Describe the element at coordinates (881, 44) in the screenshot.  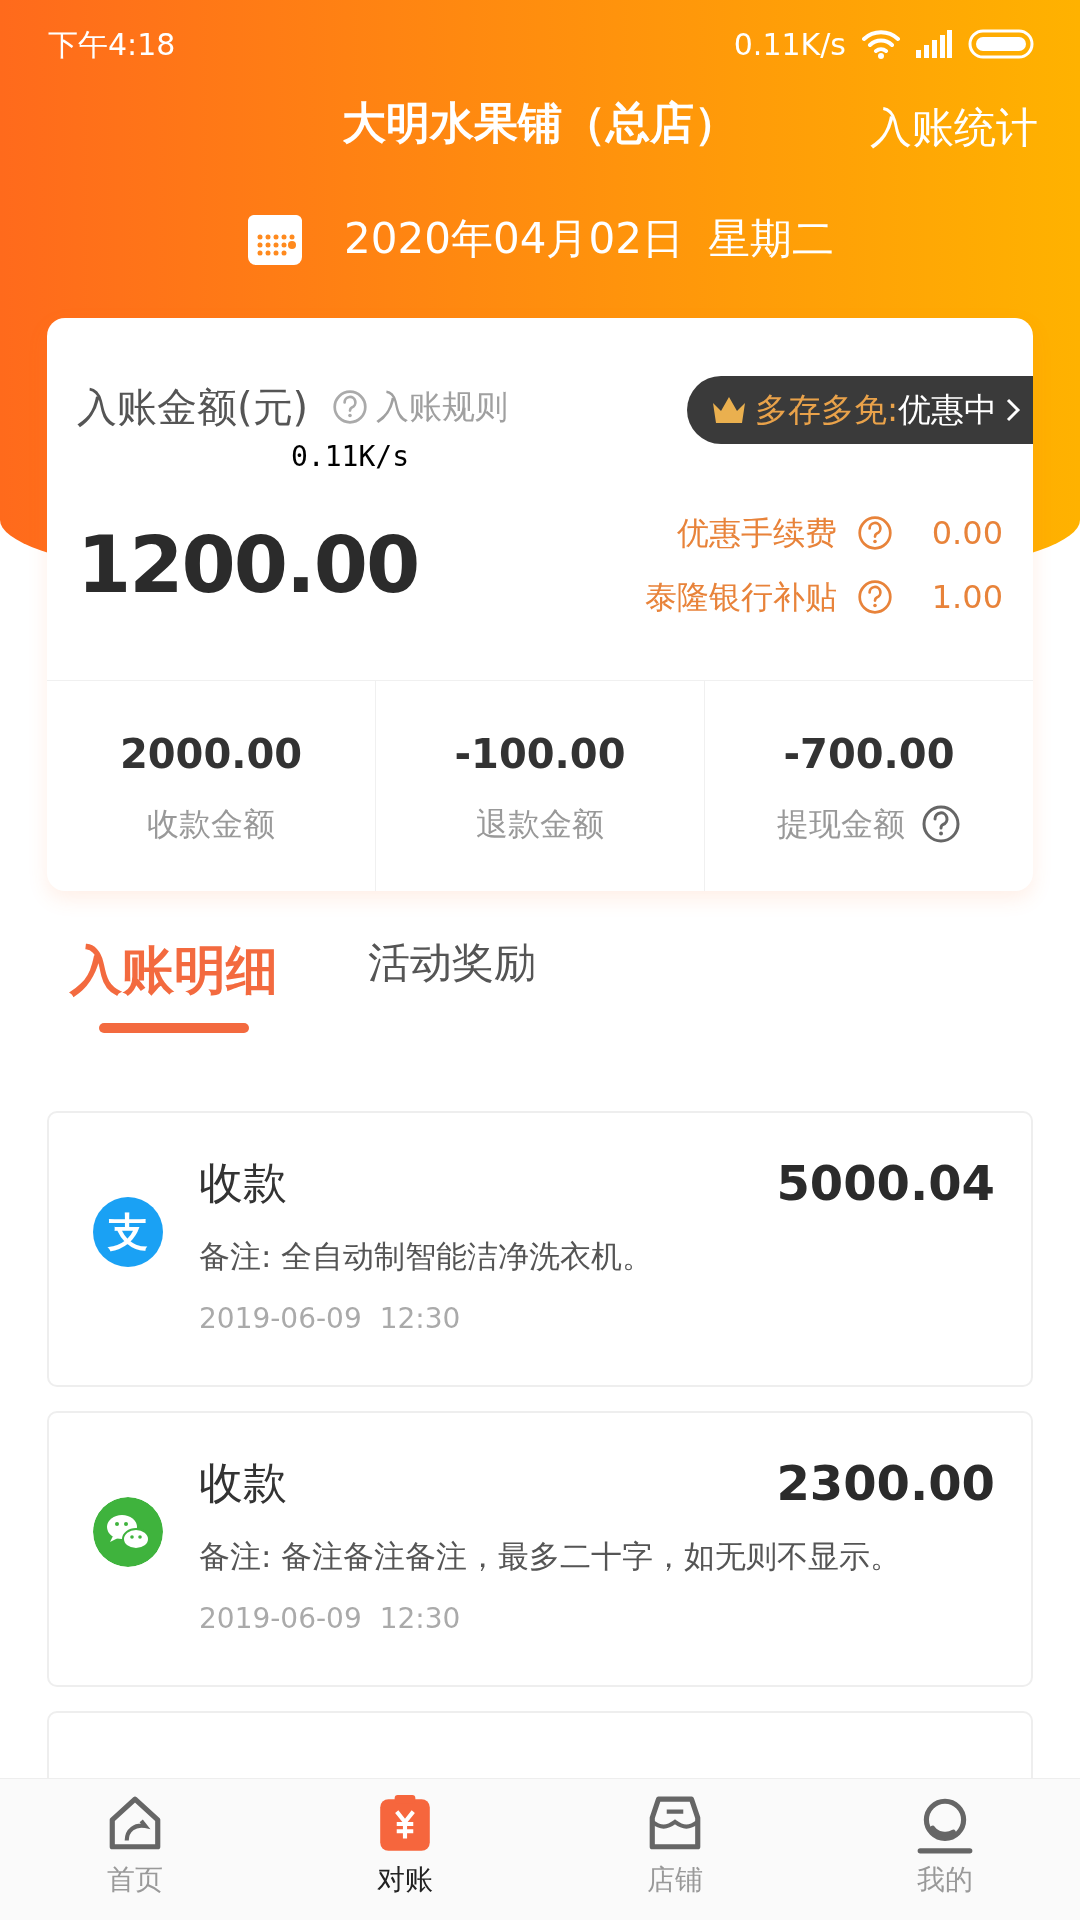
I see `wifi-icon` at that location.